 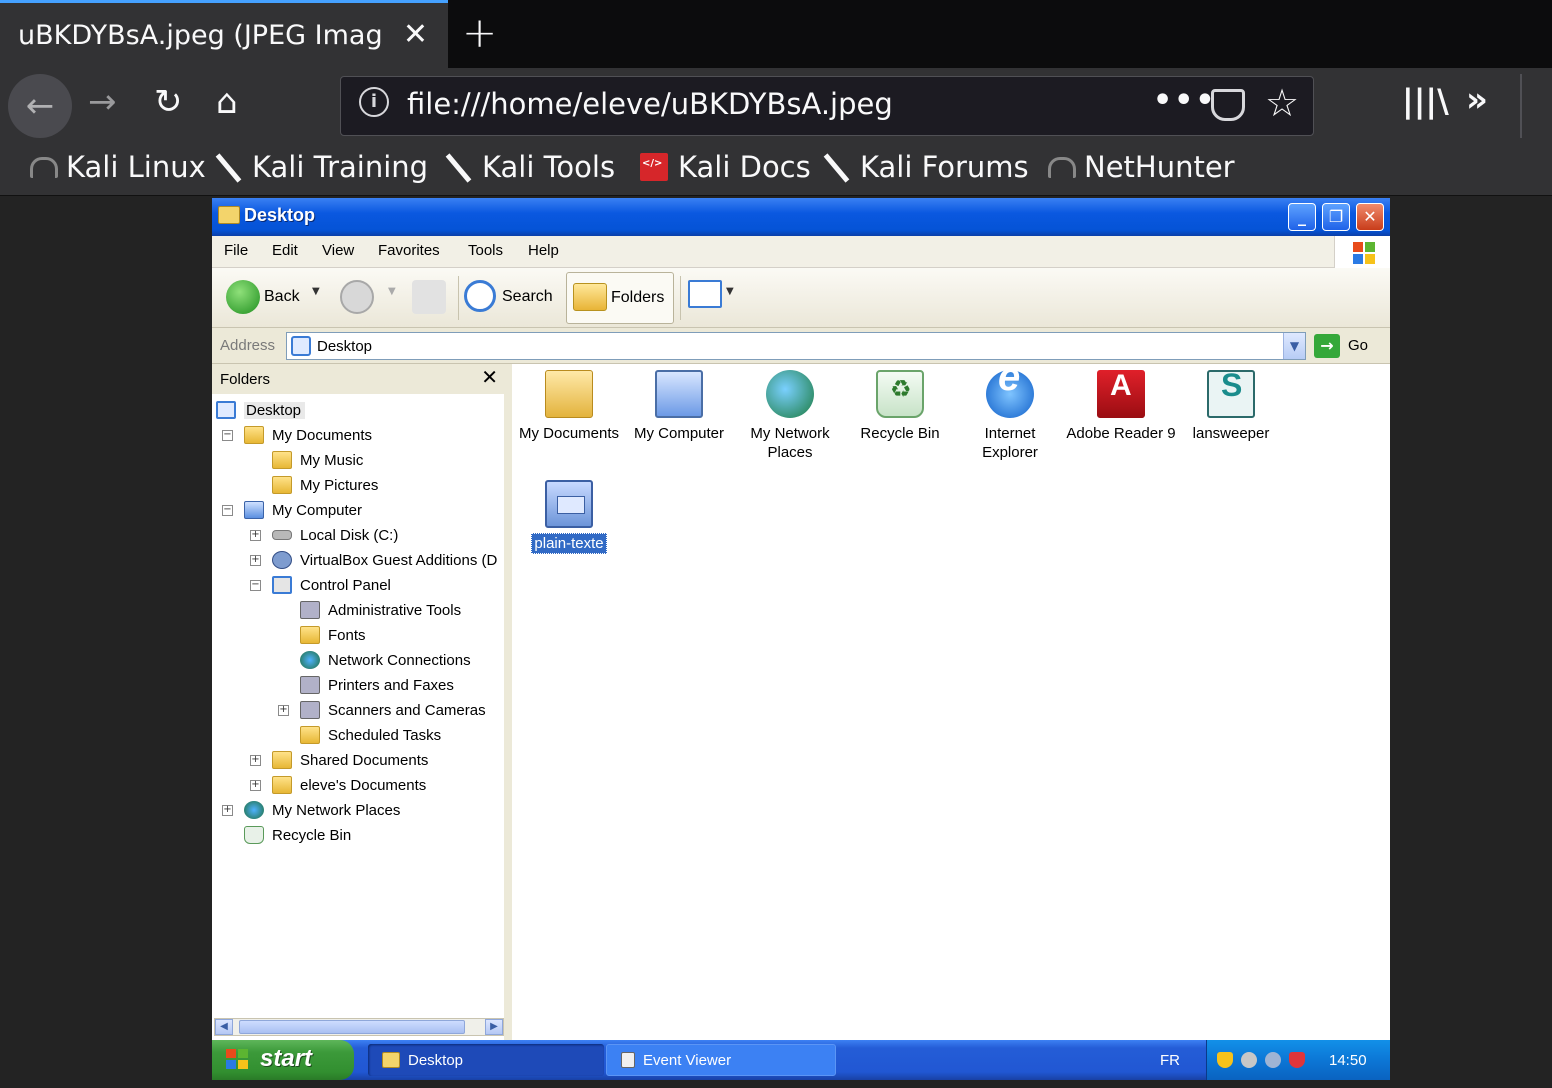 I want to click on tray-icon, so click(x=1273, y=1060).